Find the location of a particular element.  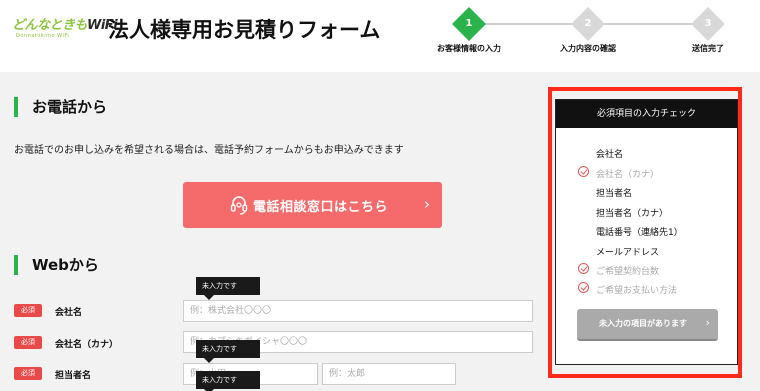

progress-stepper: 1 お客様情報の入力 2 入力内容の確認 3 送信完了 is located at coordinates (595, 34).